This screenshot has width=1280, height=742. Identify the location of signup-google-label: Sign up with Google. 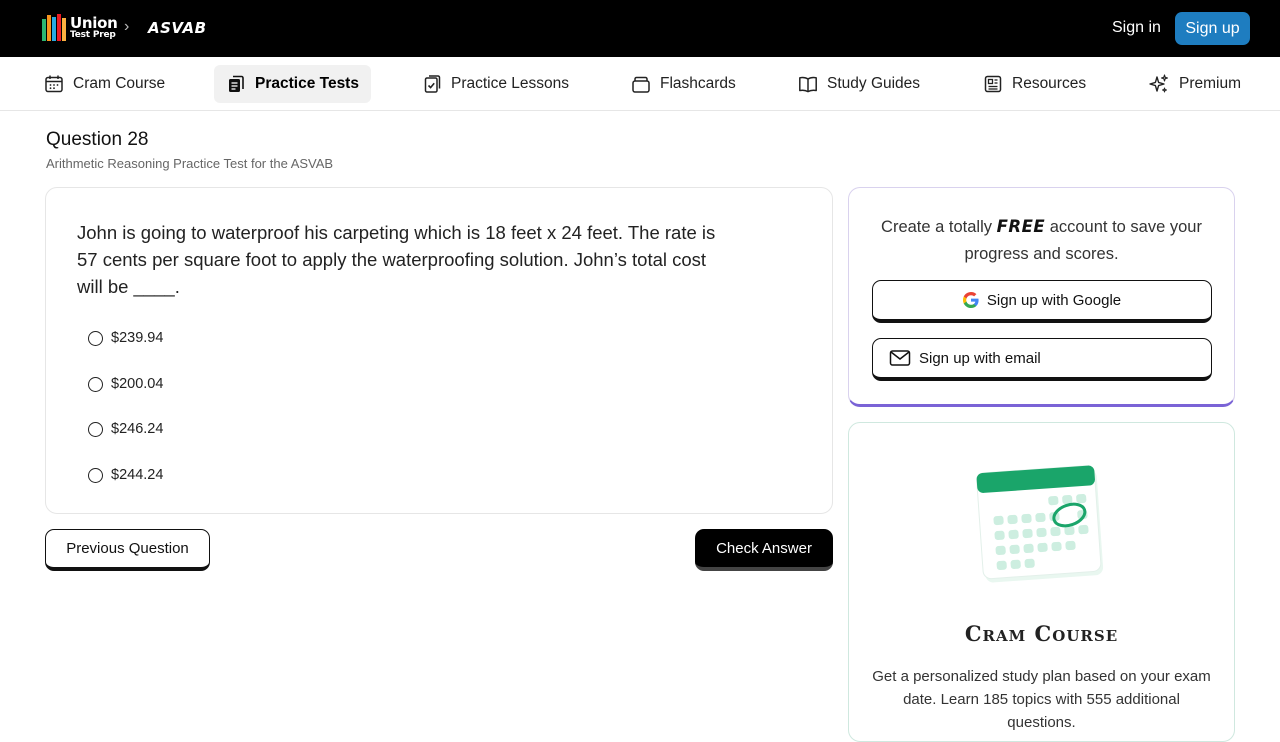
(1054, 300).